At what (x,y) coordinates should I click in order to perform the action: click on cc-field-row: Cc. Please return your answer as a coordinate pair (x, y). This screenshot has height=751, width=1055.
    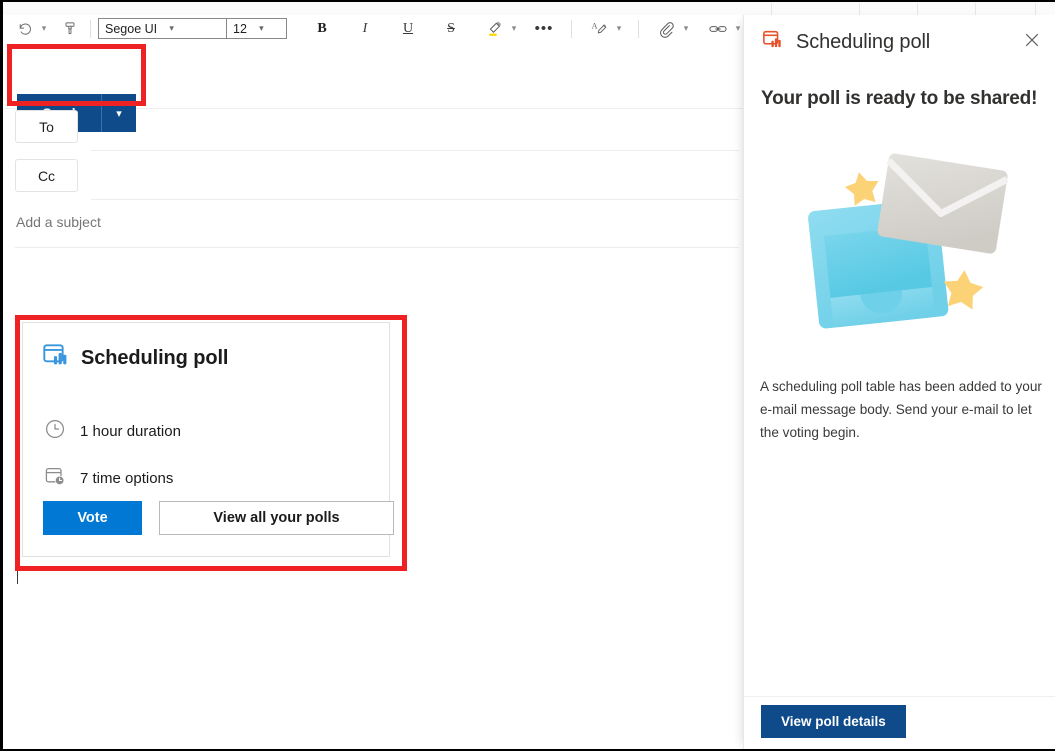
    Looking at the image, I should click on (373, 175).